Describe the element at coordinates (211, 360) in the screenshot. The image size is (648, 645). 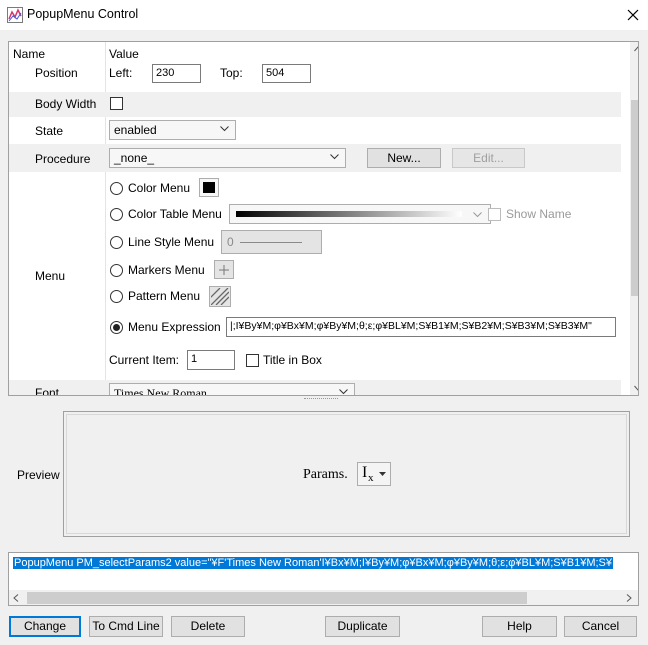
I see `current-item-input: 1` at that location.